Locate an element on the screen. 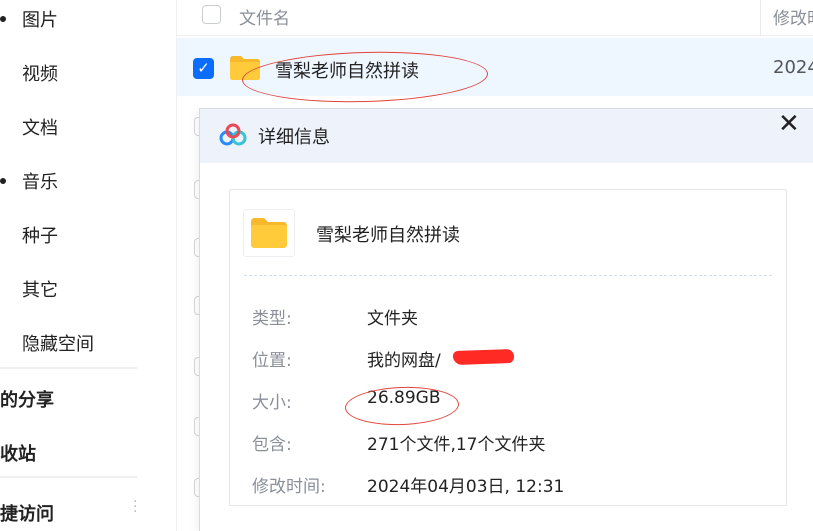 This screenshot has width=813, height=531. info-label-size: 大小: is located at coordinates (272, 403).